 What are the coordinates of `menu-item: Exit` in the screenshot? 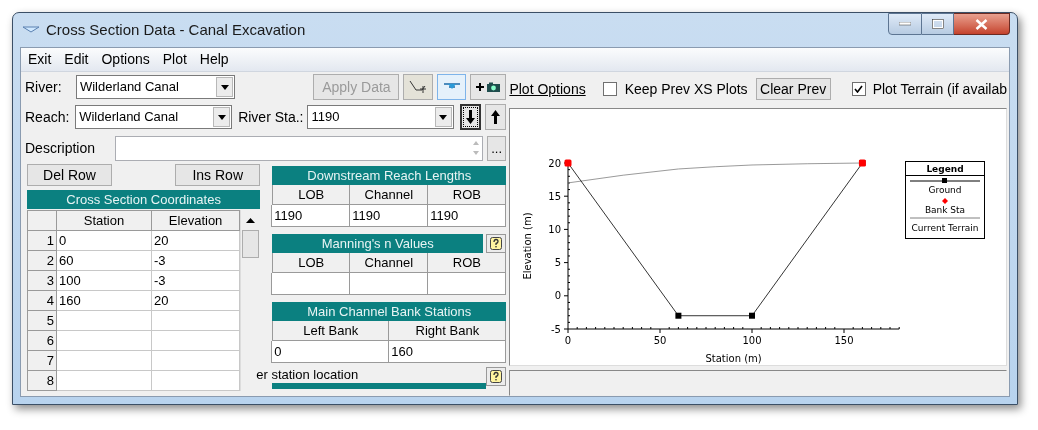 It's located at (40, 59).